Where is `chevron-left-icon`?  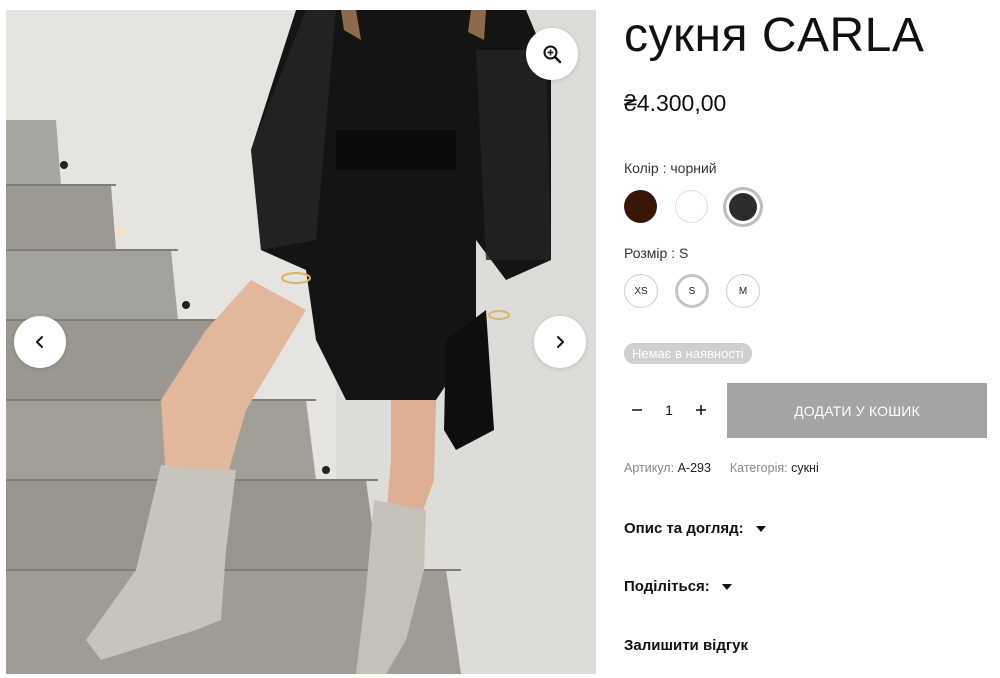 chevron-left-icon is located at coordinates (39, 342).